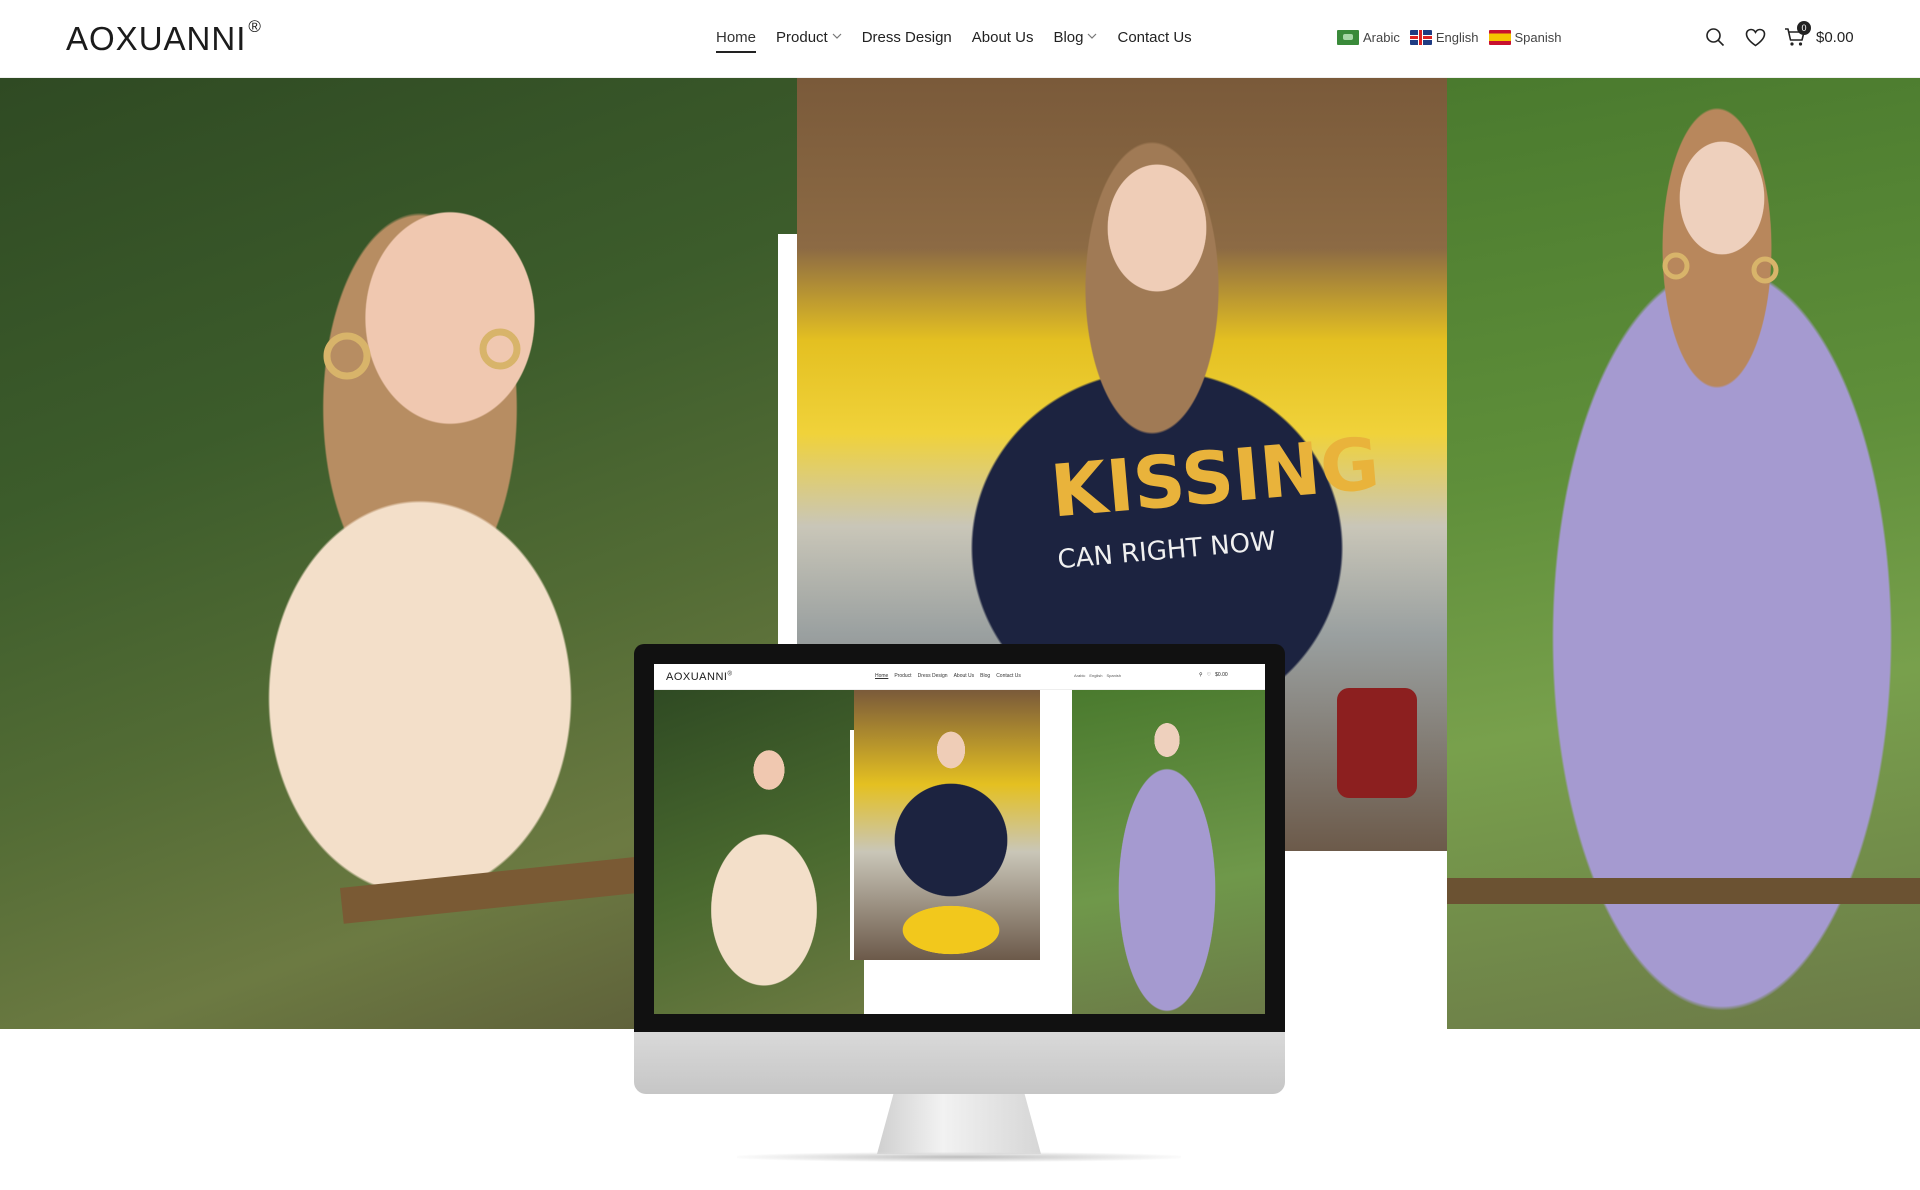 The height and width of the screenshot is (1190, 1920). I want to click on cart-total: $0.00, so click(1835, 37).